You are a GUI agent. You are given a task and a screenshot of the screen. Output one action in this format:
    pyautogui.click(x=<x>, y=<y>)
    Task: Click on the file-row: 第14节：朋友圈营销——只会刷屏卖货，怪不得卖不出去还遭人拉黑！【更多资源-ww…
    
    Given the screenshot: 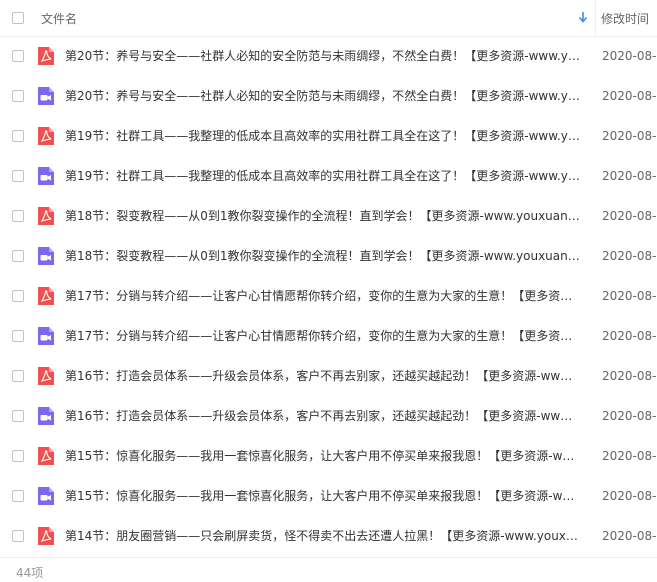 What is the action you would take?
    pyautogui.click(x=328, y=536)
    